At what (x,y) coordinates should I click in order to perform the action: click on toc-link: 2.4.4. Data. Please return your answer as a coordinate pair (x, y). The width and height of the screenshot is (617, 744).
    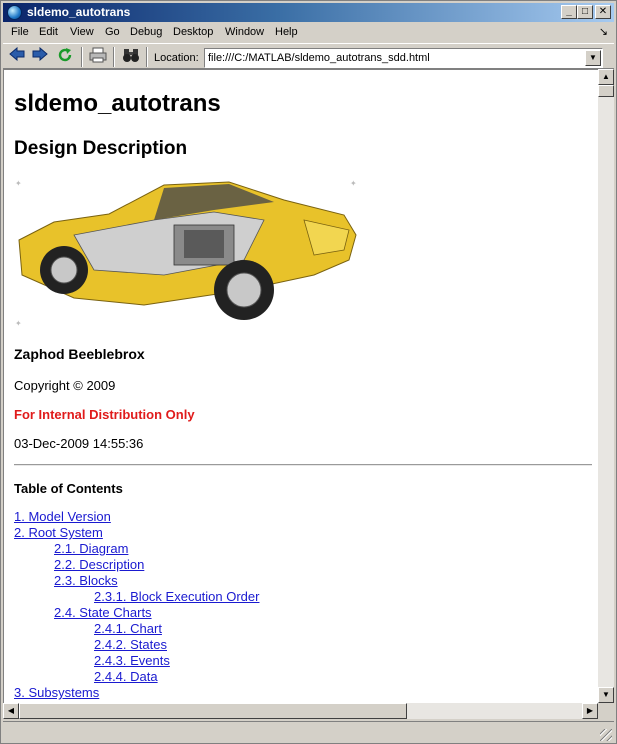
    Looking at the image, I should click on (176, 677).